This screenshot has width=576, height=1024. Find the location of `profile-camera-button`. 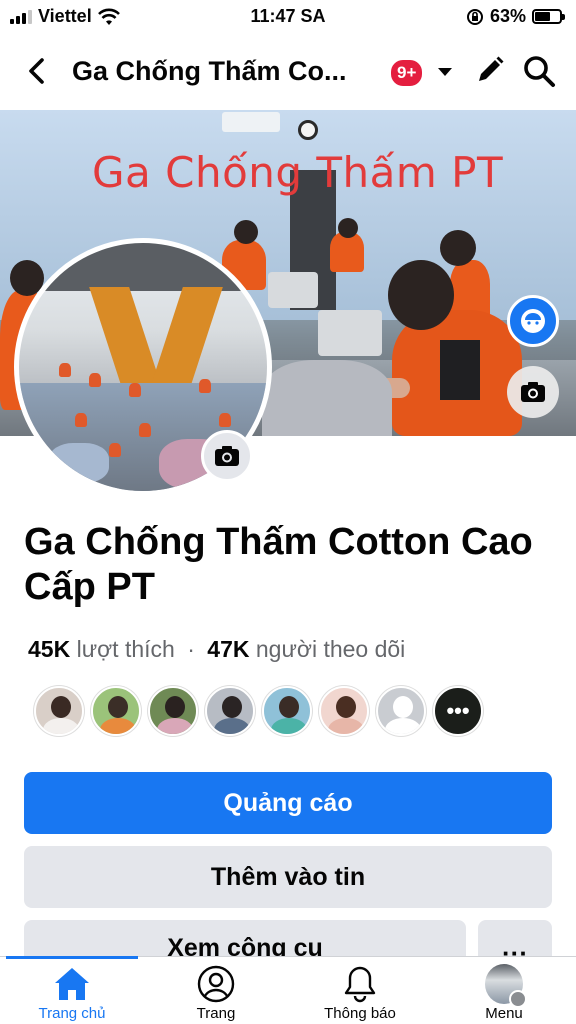

profile-camera-button is located at coordinates (227, 456).